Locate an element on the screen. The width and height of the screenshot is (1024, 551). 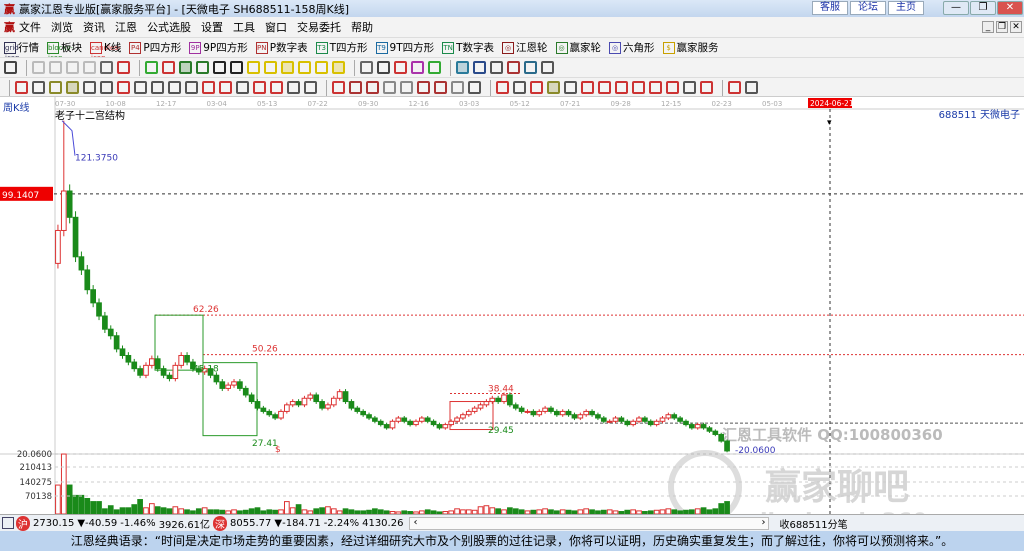
mdi-minimize-button: _ is located at coordinates (988, 27).